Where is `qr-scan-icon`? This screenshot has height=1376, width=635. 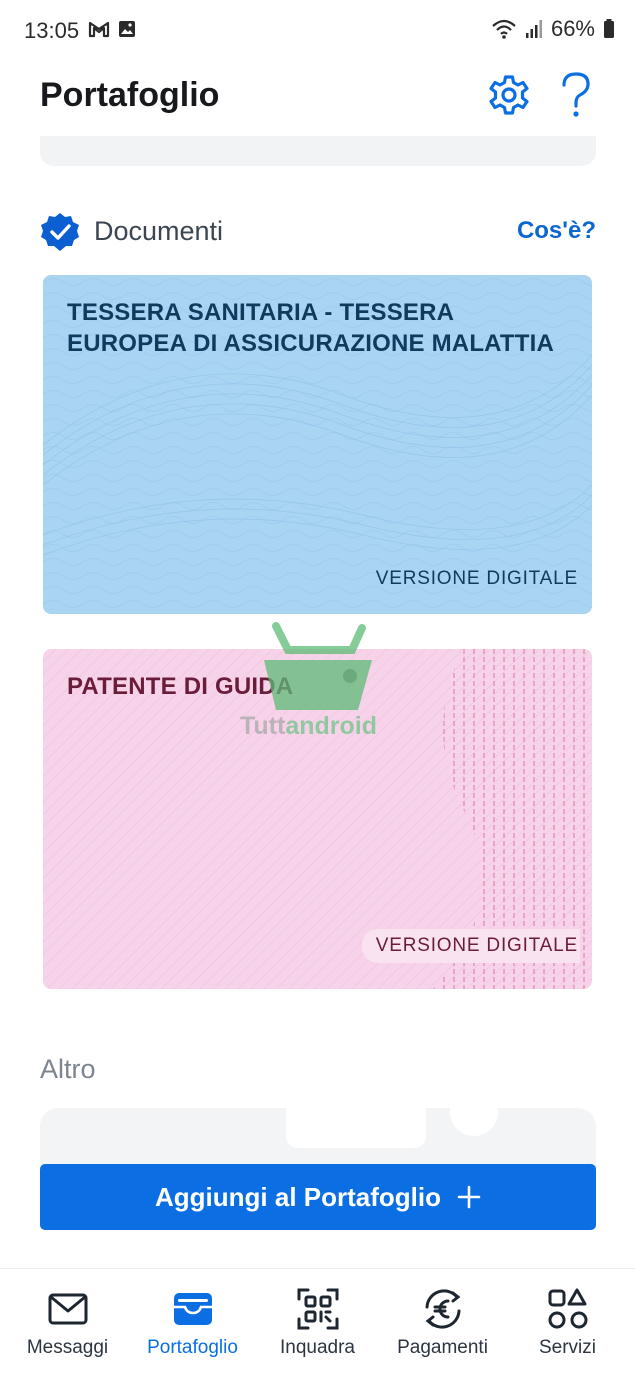
qr-scan-icon is located at coordinates (317, 1309).